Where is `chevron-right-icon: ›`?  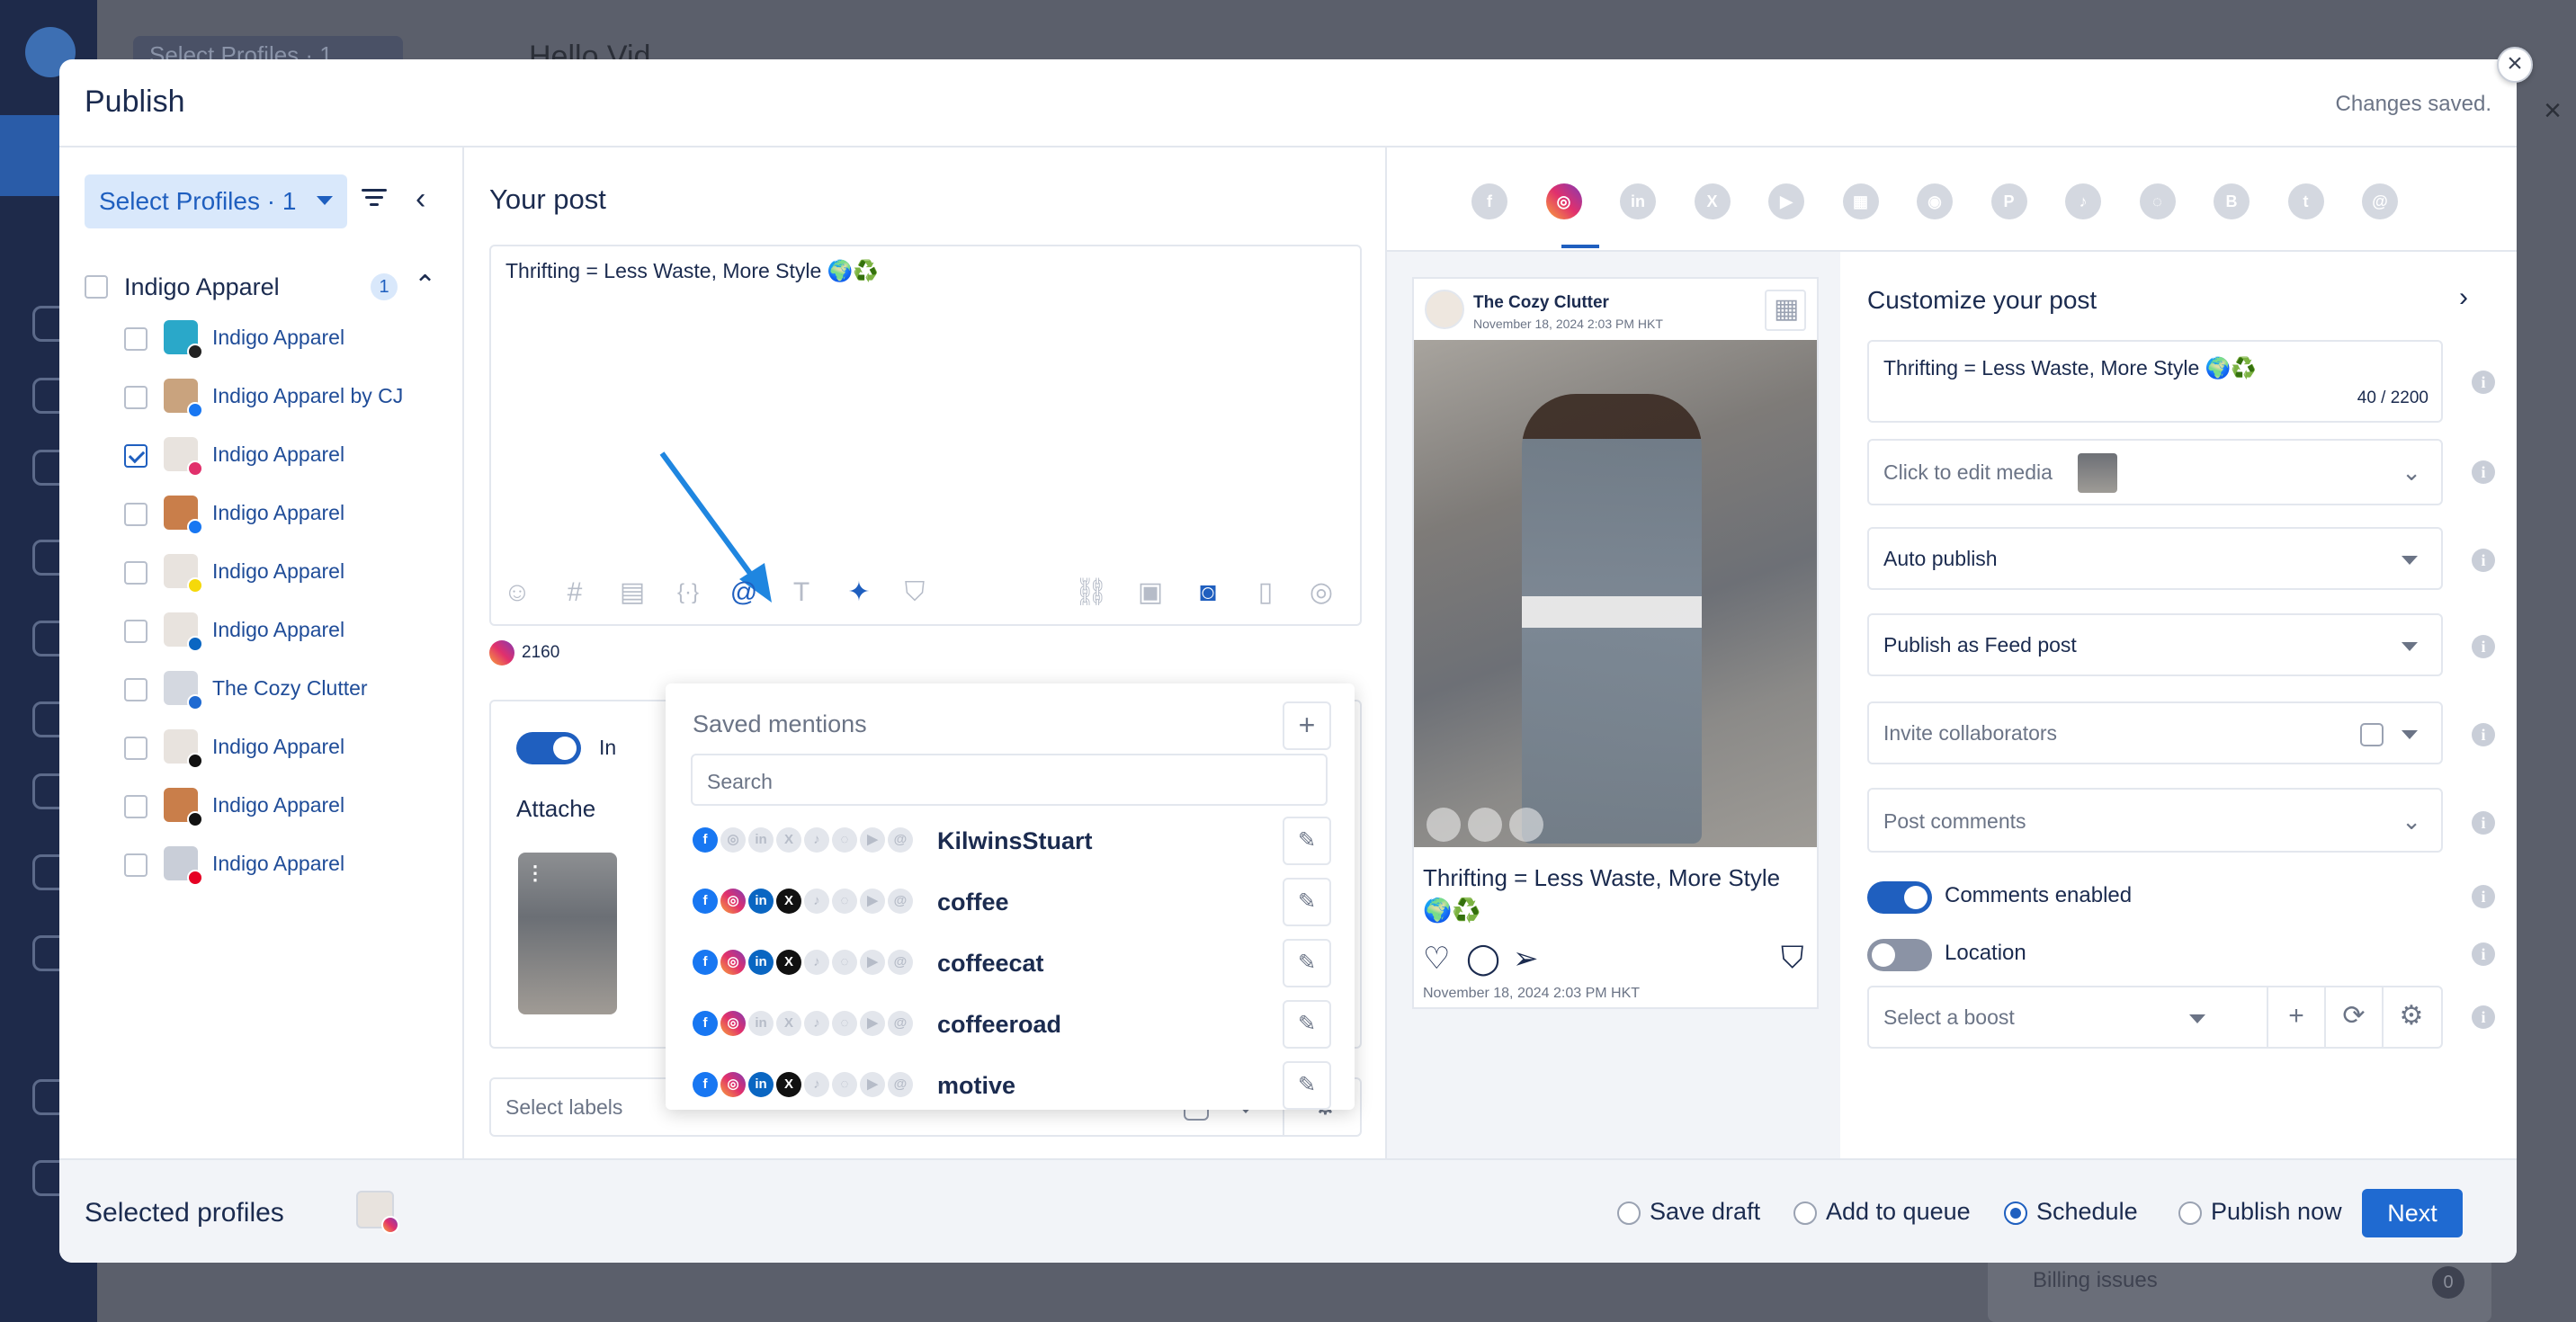 chevron-right-icon: › is located at coordinates (2463, 297).